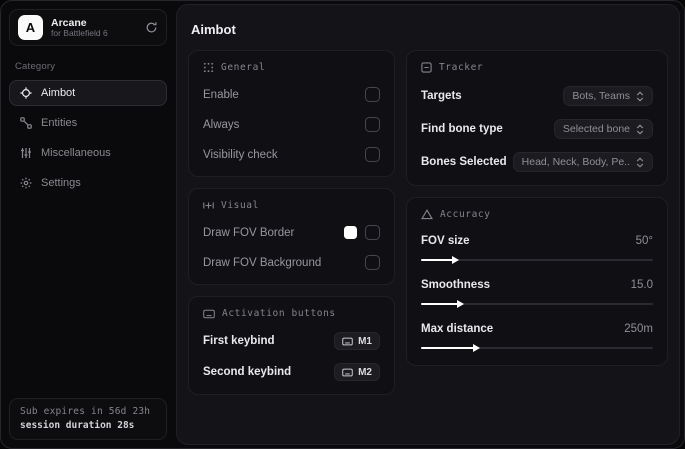 This screenshot has width=685, height=449. What do you see at coordinates (601, 96) in the screenshot?
I see `select-value: Bots, Teams` at bounding box center [601, 96].